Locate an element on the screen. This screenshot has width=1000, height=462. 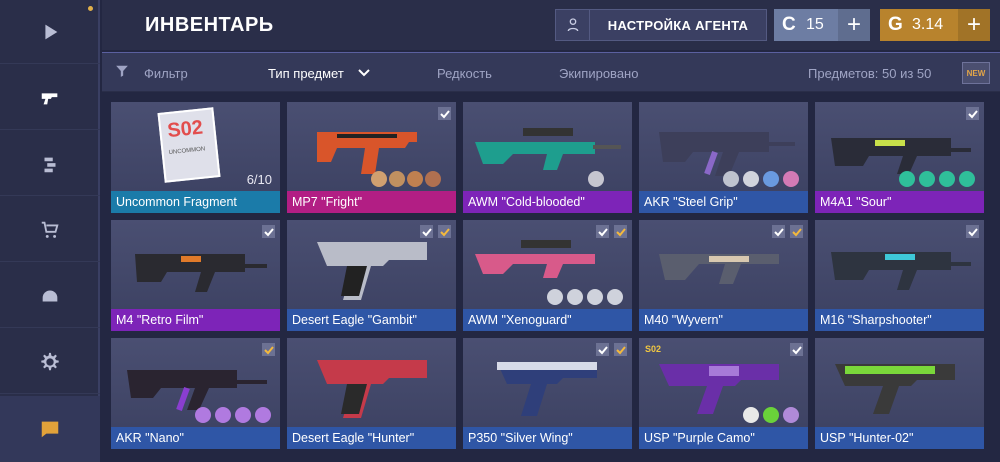
inventory-item-card: M40 "Wyvern" is located at coordinates (723, 275).